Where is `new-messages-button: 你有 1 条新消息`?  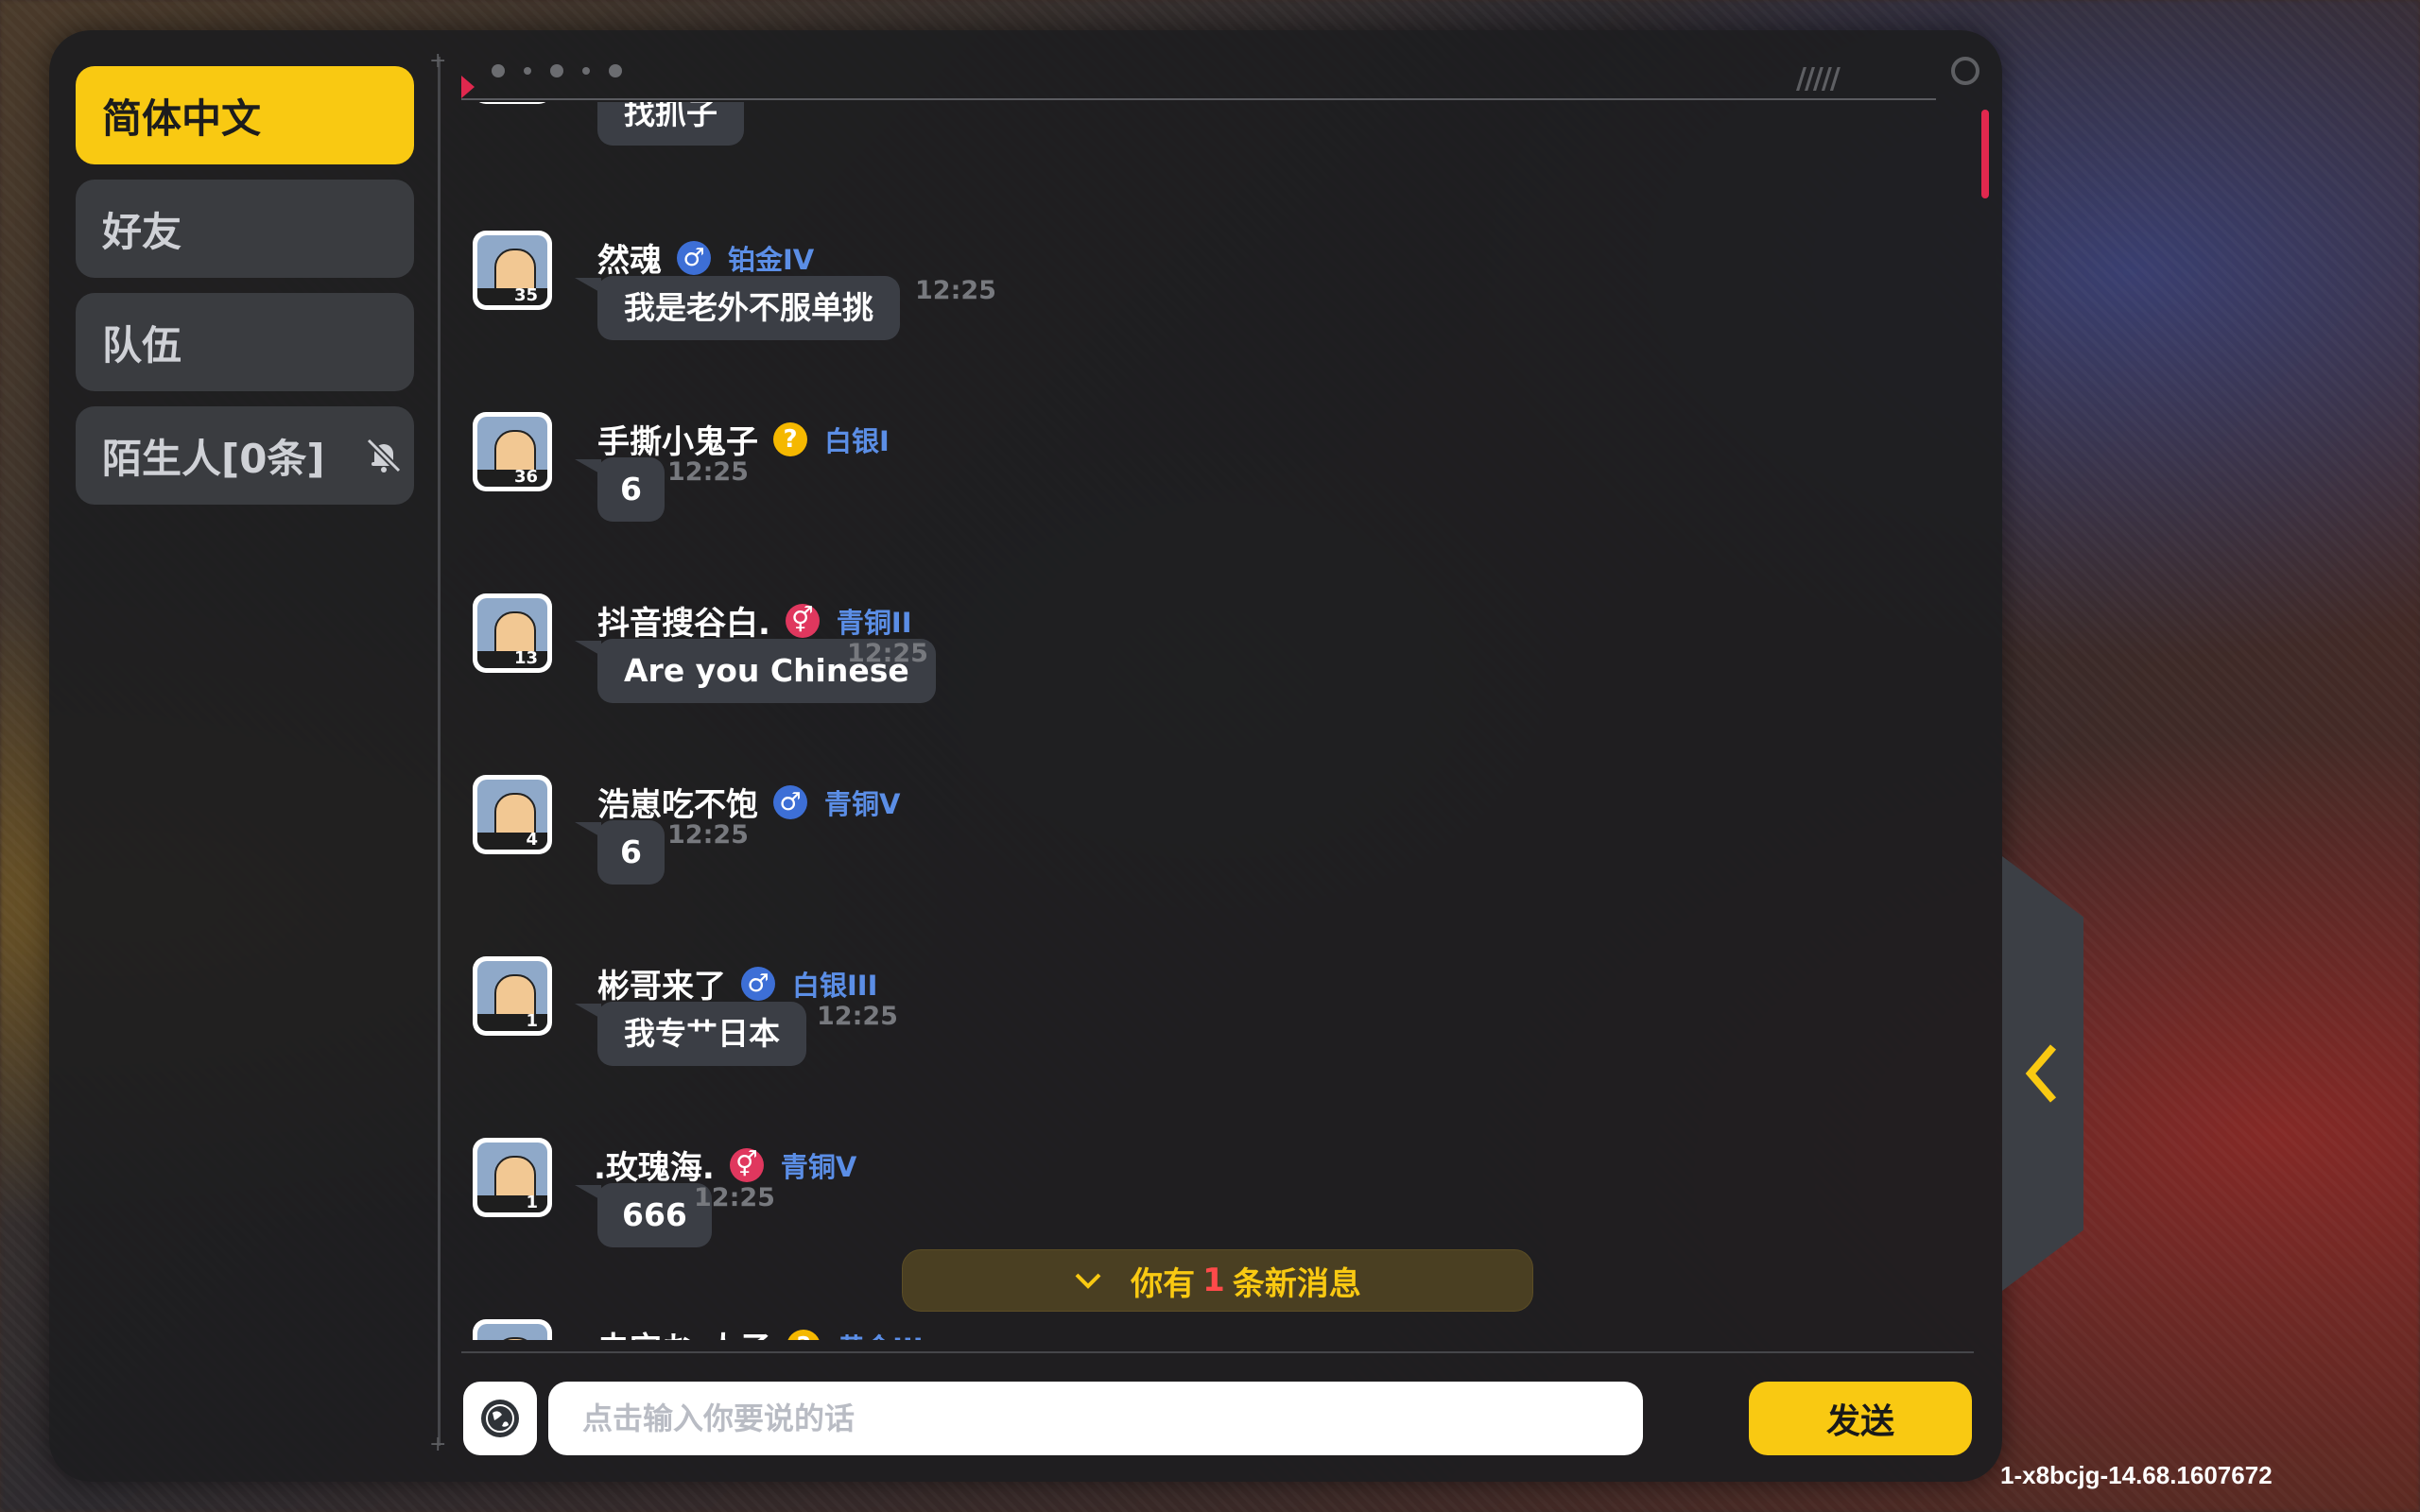 new-messages-button: 你有 1 条新消息 is located at coordinates (1217, 1280).